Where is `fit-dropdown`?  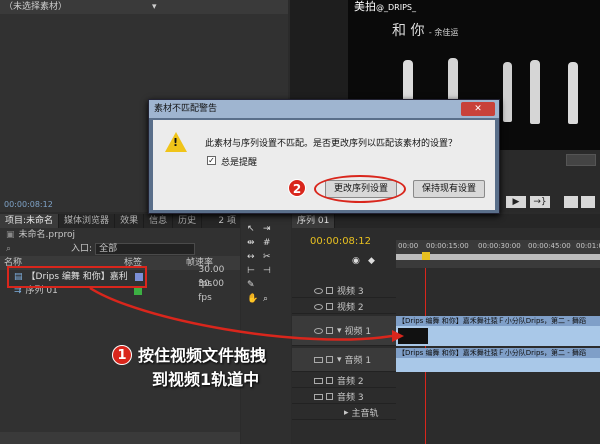 fit-dropdown is located at coordinates (581, 160).